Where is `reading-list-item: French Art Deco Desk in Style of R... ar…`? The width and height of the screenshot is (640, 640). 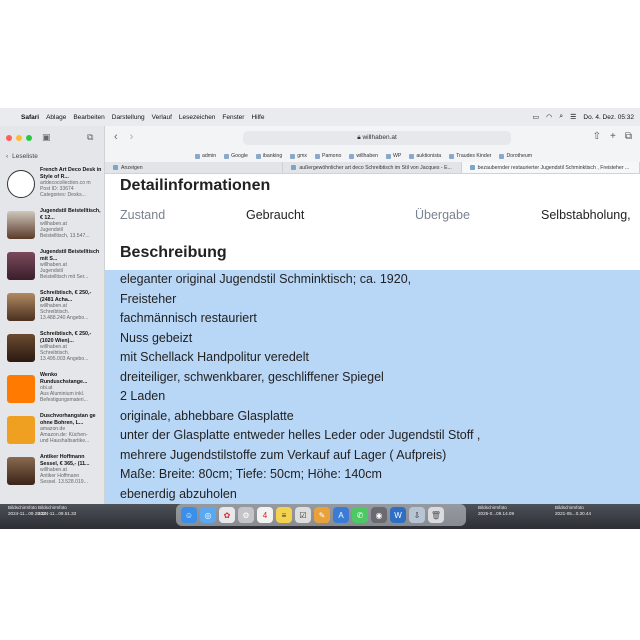 reading-list-item: French Art Deco Desk in Style of R... ar… is located at coordinates (52, 187).